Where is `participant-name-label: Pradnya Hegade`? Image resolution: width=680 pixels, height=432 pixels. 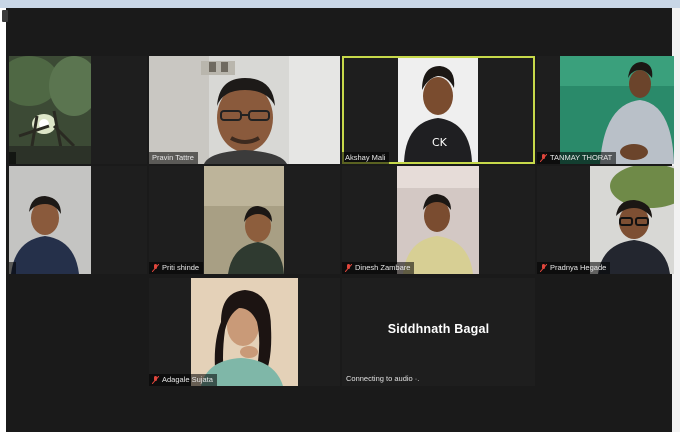
participant-name-label: Pradnya Hegade is located at coordinates (574, 268).